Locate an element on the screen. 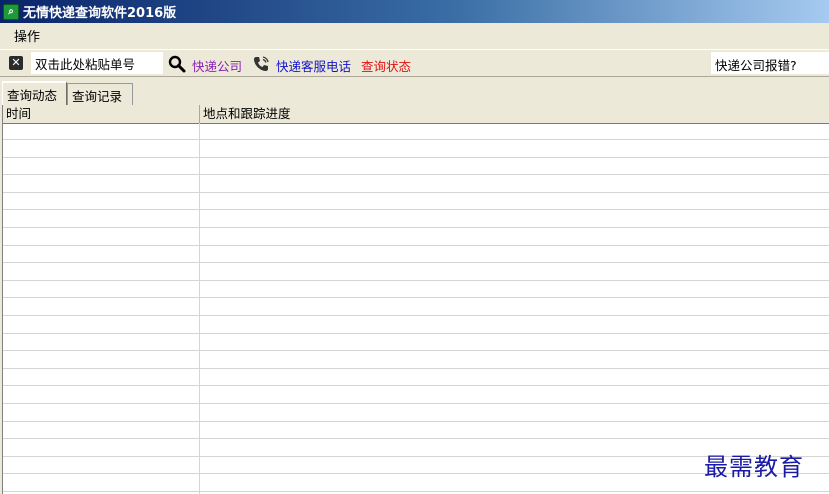  search-icon is located at coordinates (177, 64).